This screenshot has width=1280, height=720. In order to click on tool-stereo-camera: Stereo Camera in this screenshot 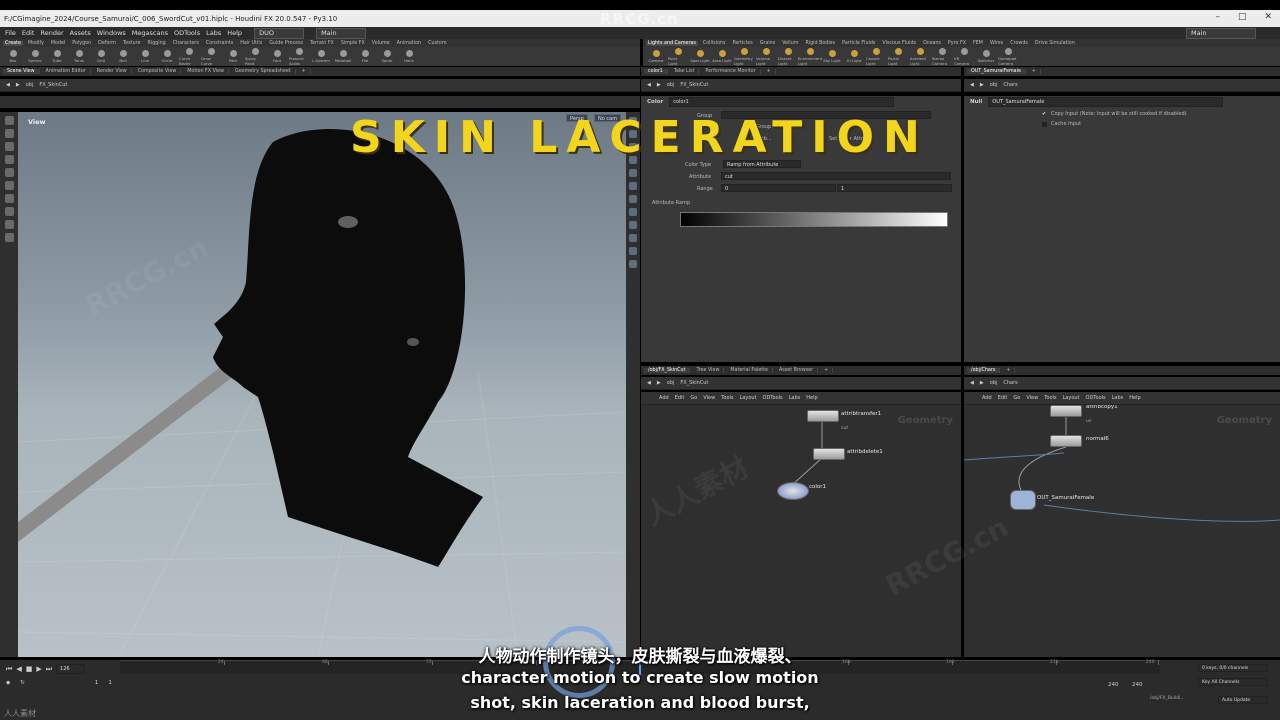, I will do `click(942, 56)`.